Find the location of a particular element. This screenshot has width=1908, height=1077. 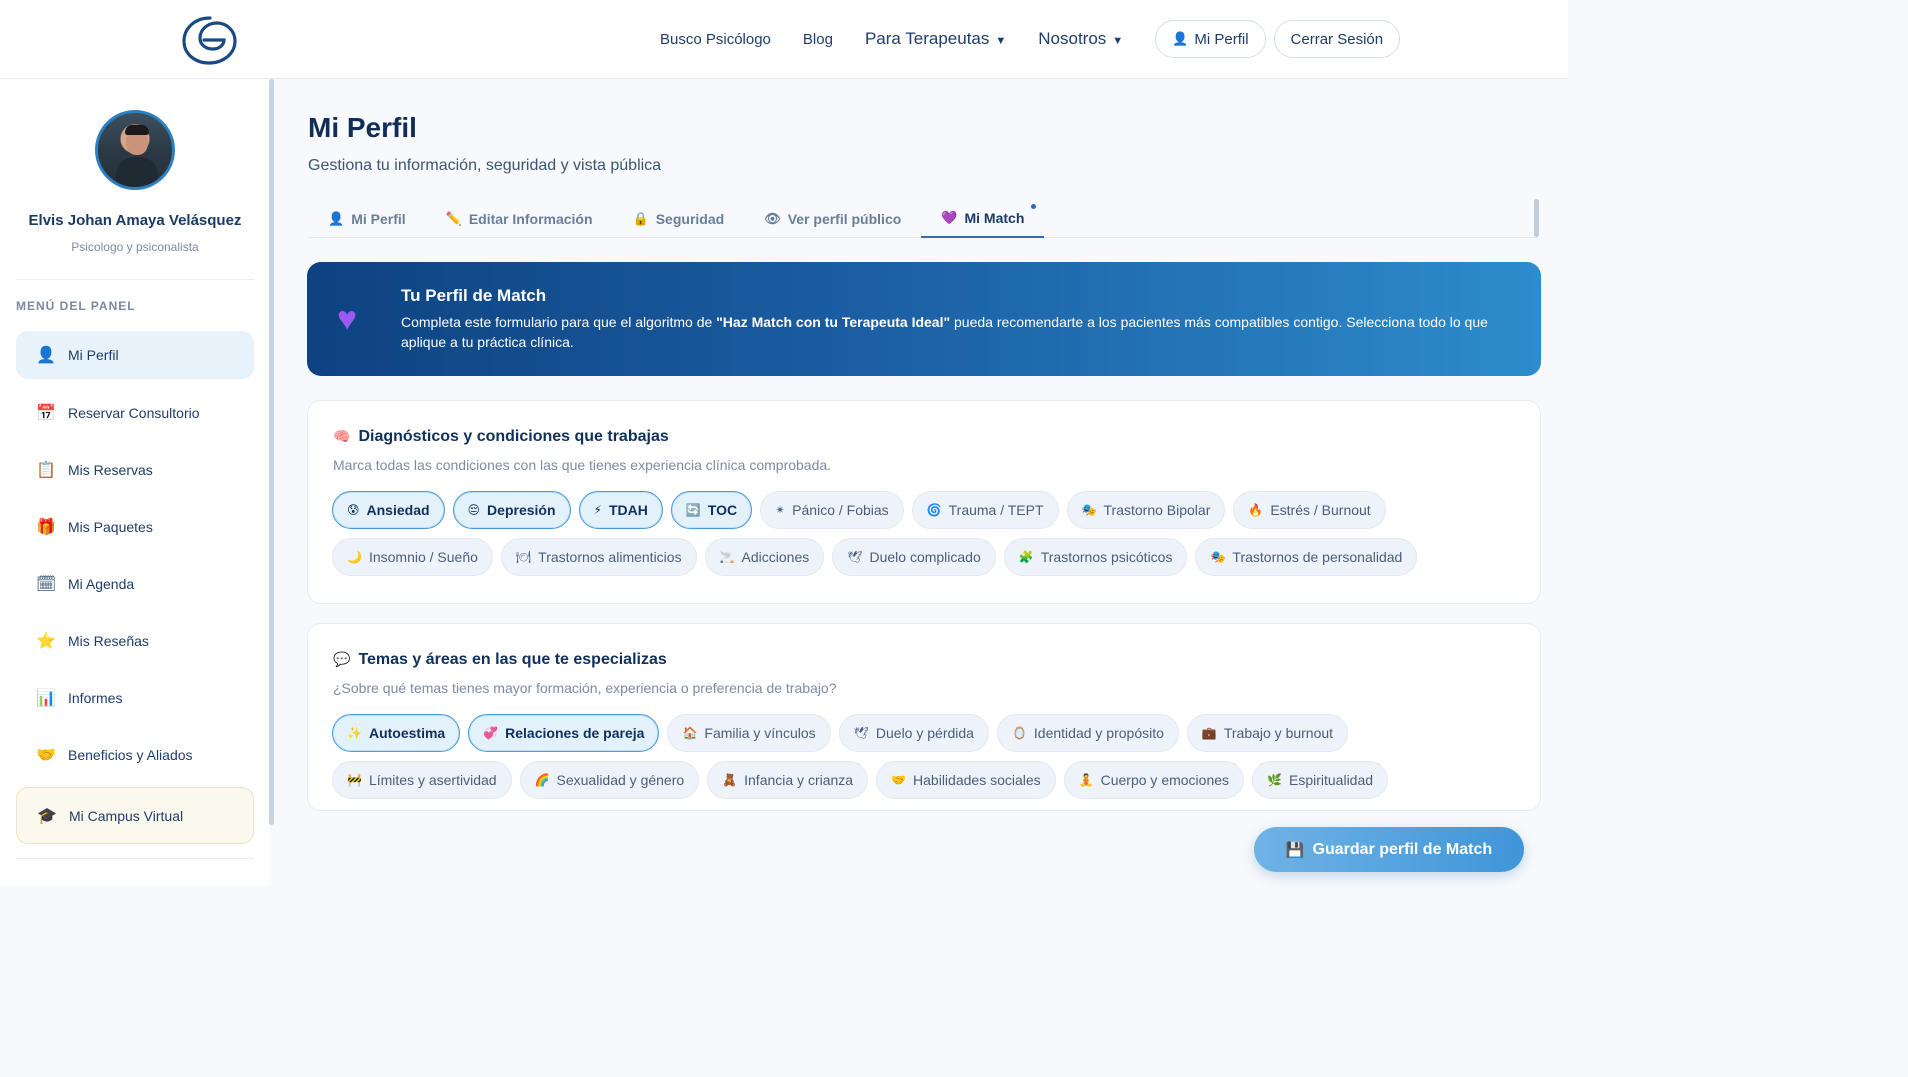

section-title: 🧠 Diagnósticos y condiciones que trabajas is located at coordinates (501, 437).